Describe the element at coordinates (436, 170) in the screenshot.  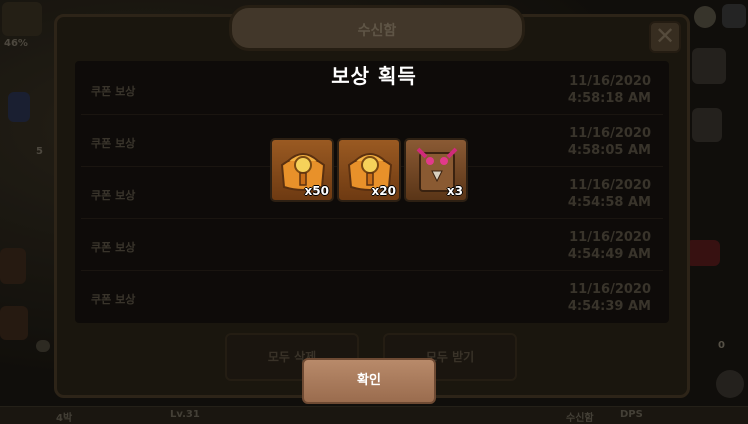
I see `reward-slot: x3` at that location.